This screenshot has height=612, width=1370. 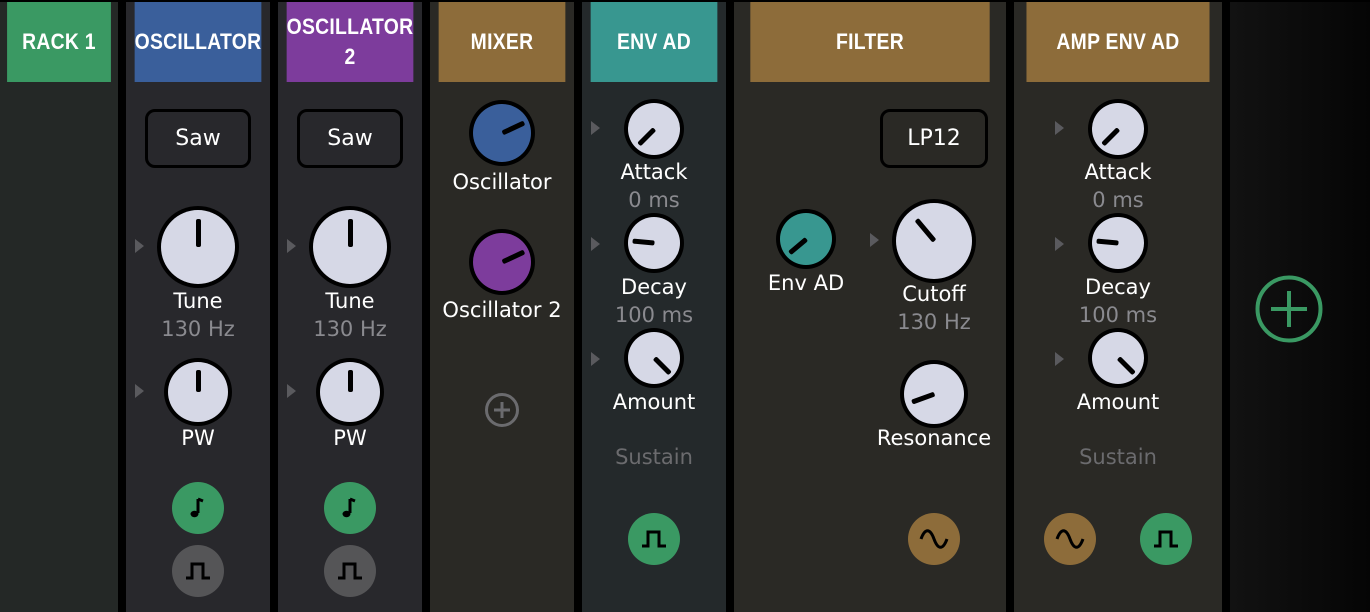 I want to click on cutoff-label: Cutoff, so click(x=934, y=294).